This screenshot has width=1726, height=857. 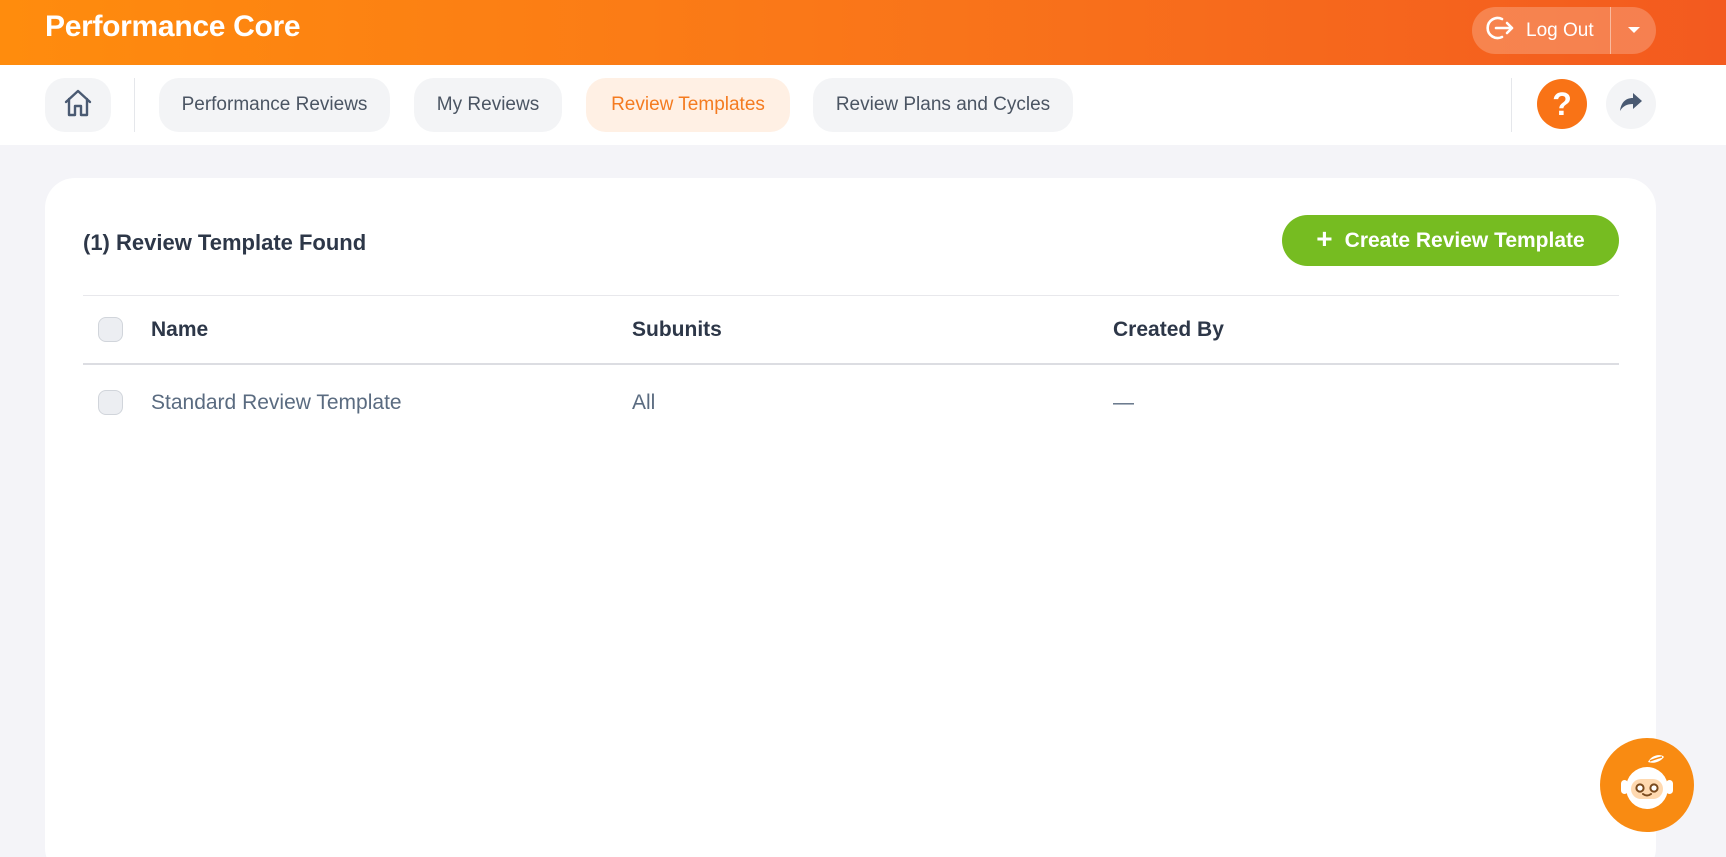 I want to click on logout-button-group: Log Out, so click(x=1564, y=30).